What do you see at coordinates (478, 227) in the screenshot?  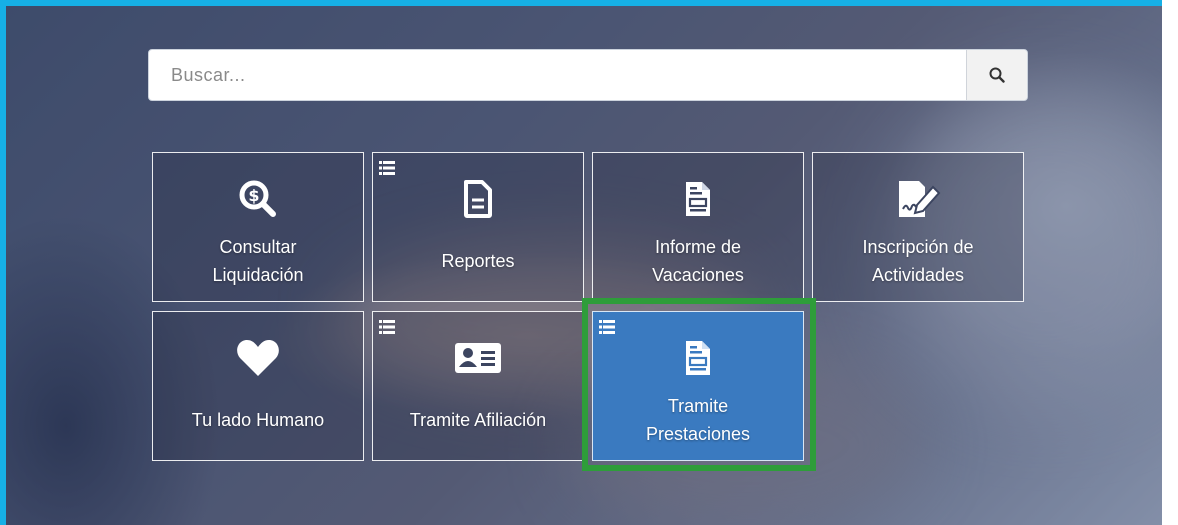 I see `tile-reportes: Reportes` at bounding box center [478, 227].